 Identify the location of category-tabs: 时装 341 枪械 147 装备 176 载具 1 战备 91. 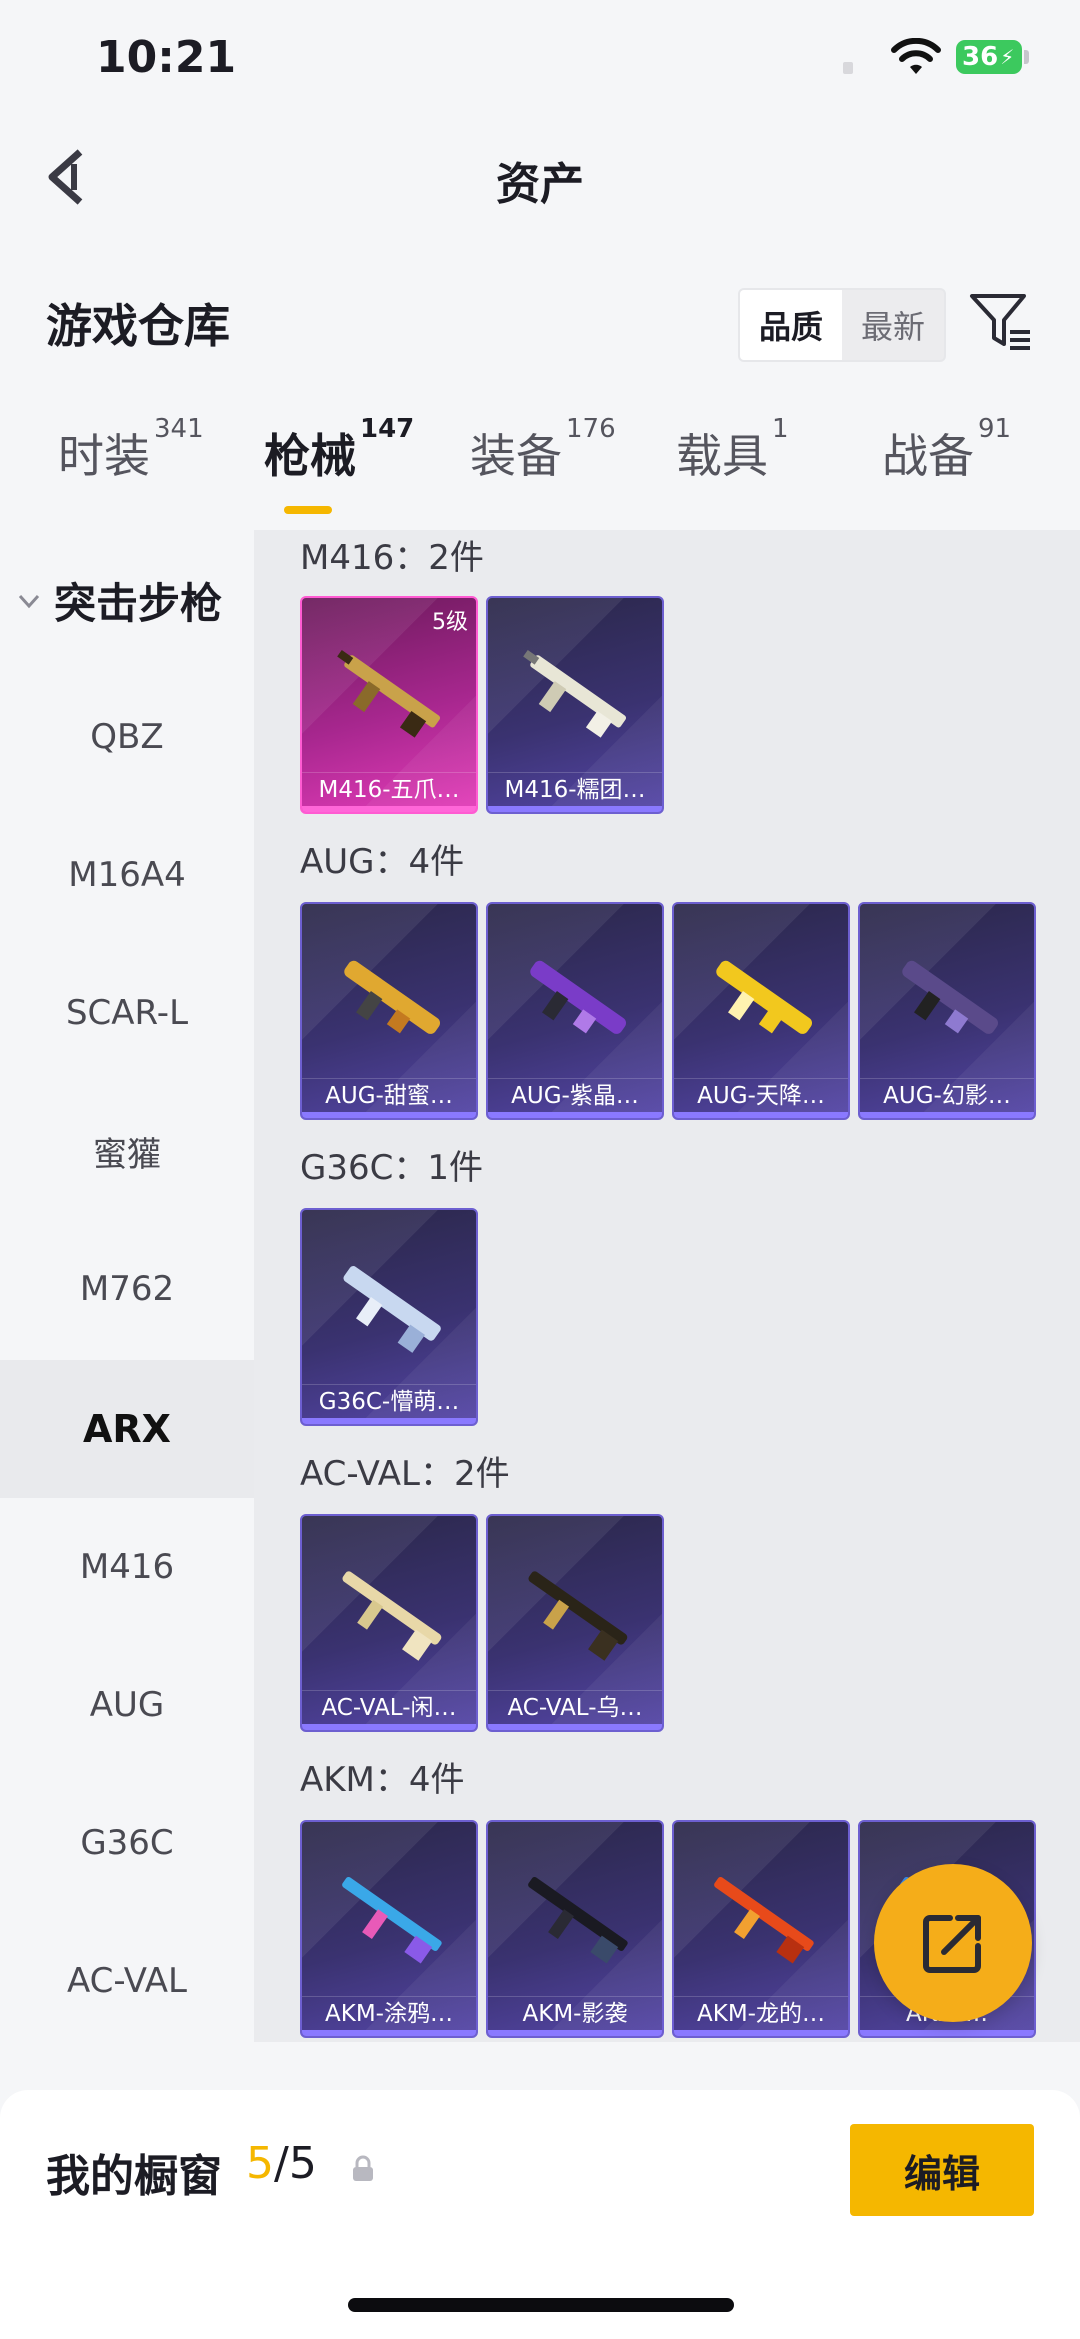
(540, 472).